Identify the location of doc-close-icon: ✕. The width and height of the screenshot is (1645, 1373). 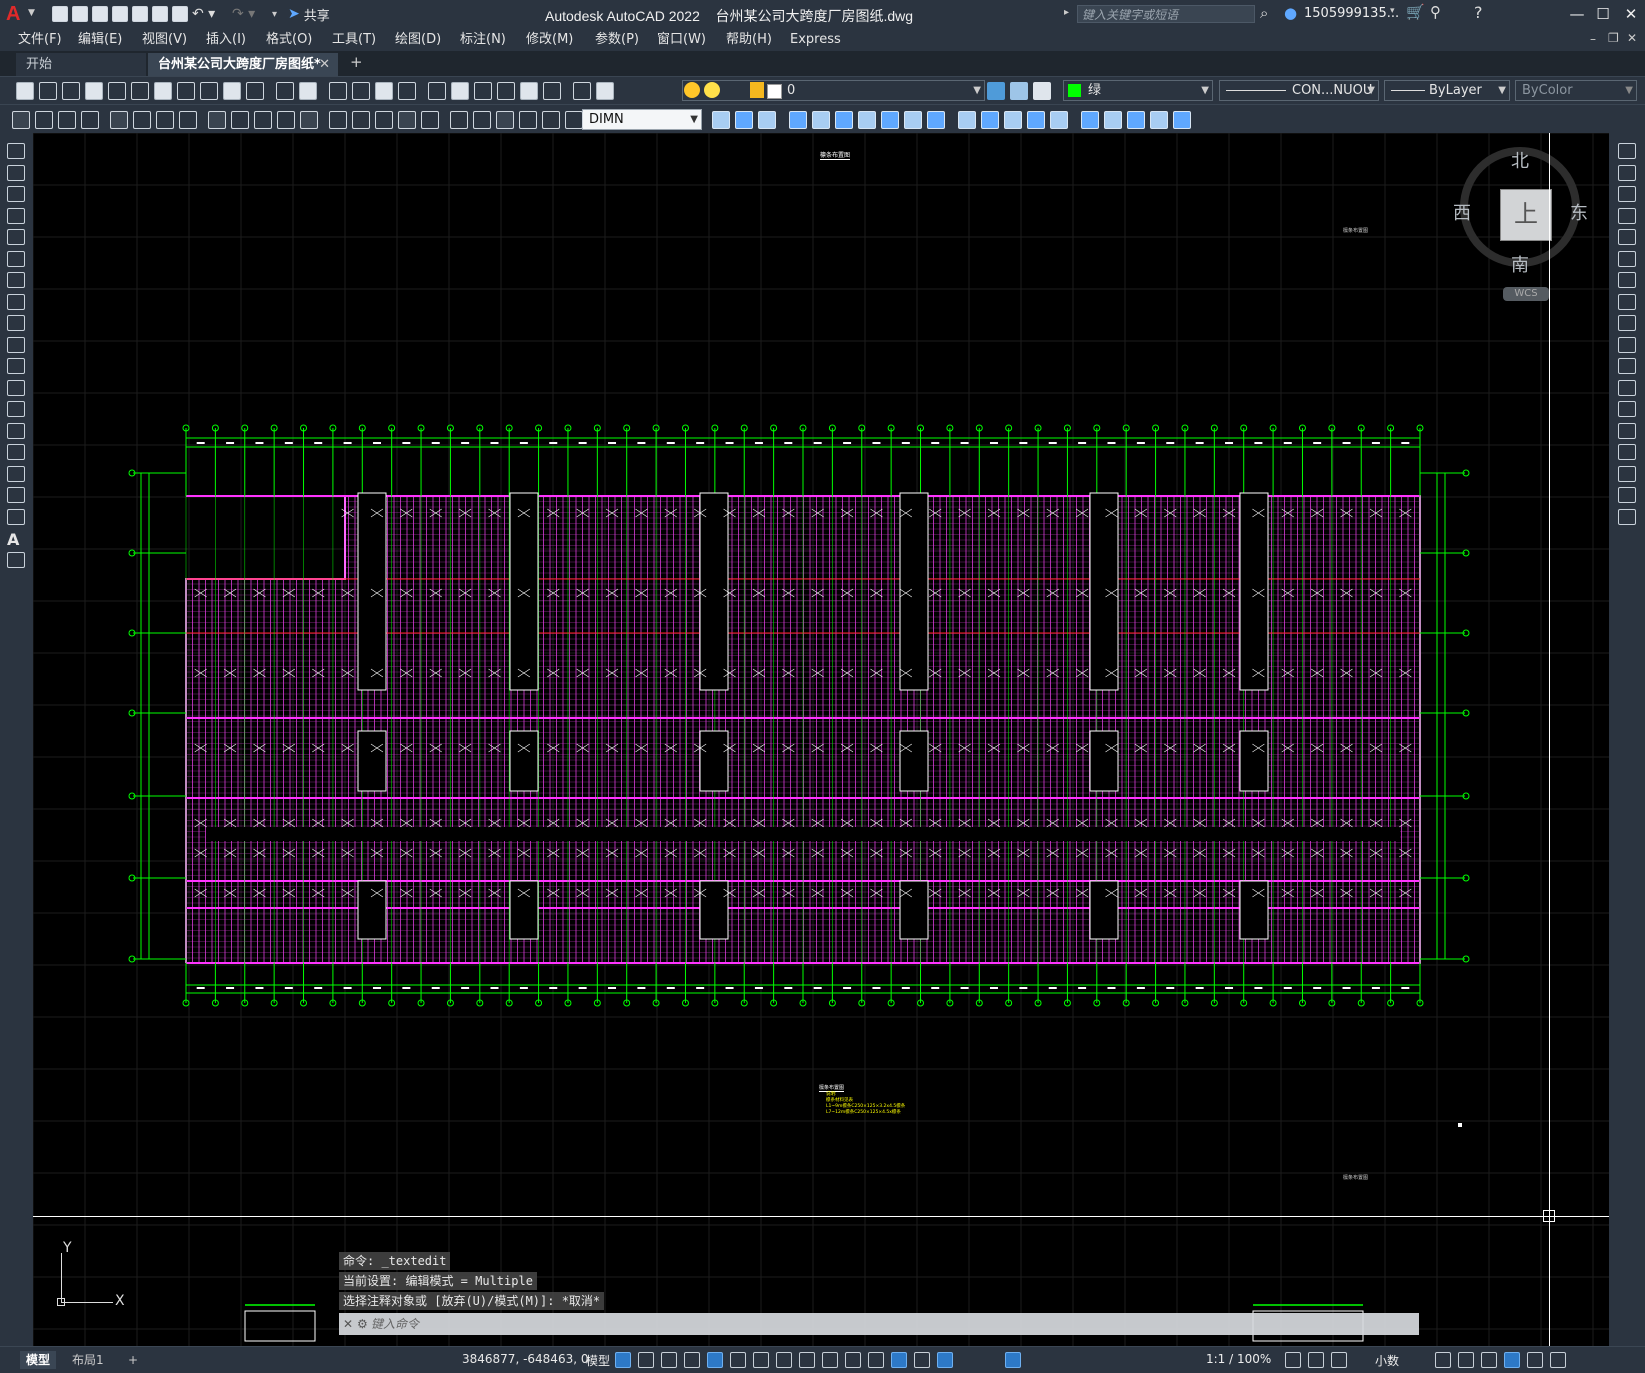
(1632, 38).